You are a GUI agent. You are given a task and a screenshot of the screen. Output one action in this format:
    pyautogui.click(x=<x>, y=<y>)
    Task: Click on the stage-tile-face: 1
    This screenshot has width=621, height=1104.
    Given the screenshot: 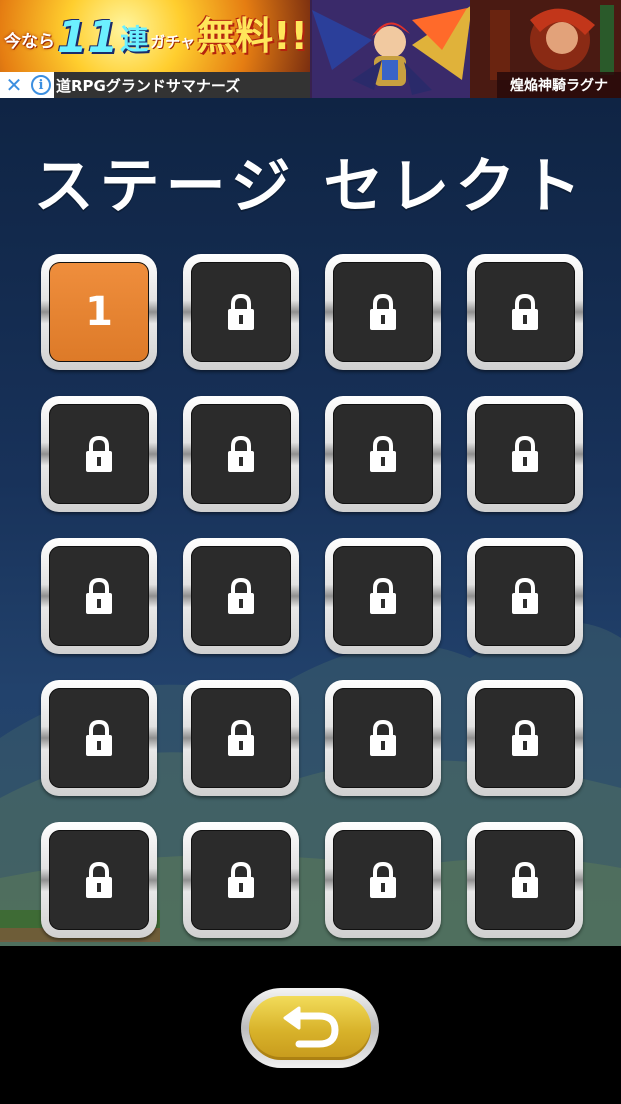 What is the action you would take?
    pyautogui.click(x=99, y=312)
    